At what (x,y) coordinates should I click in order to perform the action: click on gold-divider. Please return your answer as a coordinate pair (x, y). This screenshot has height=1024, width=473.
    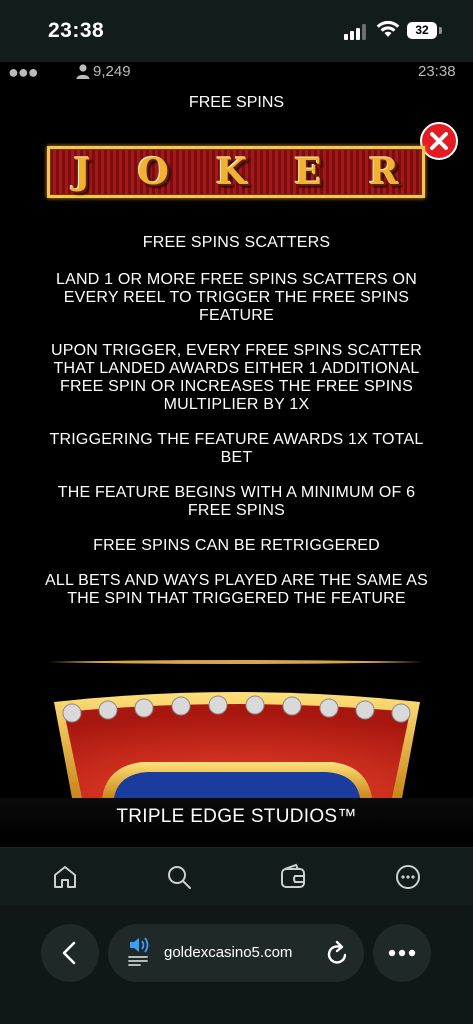
    Looking at the image, I should click on (236, 662).